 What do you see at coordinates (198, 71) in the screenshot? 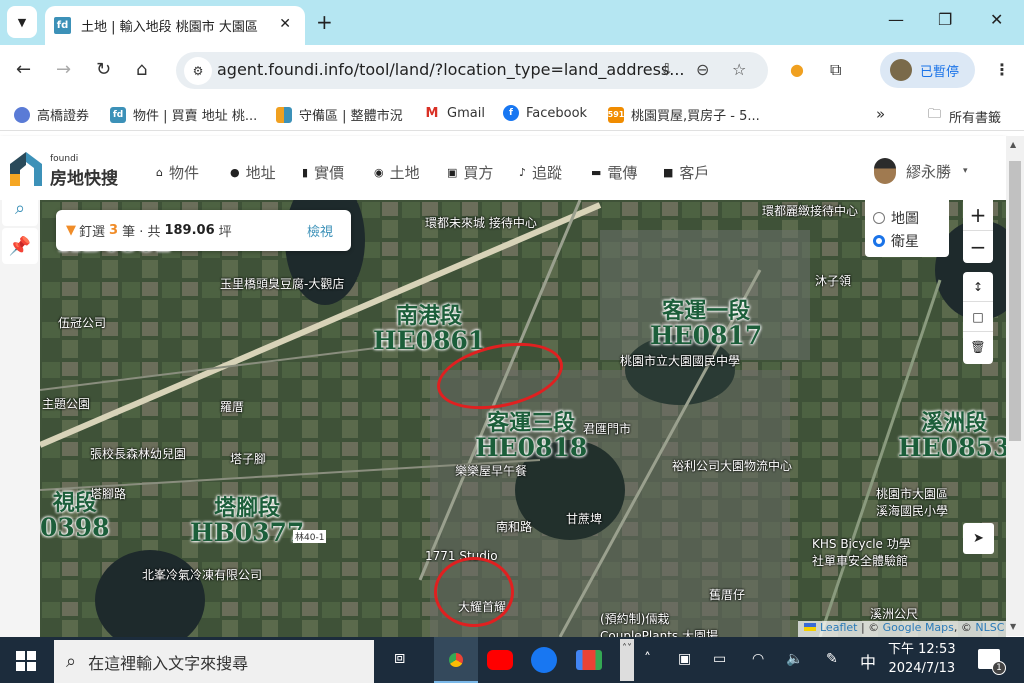
I see `site-info-icon: ⚙` at bounding box center [198, 71].